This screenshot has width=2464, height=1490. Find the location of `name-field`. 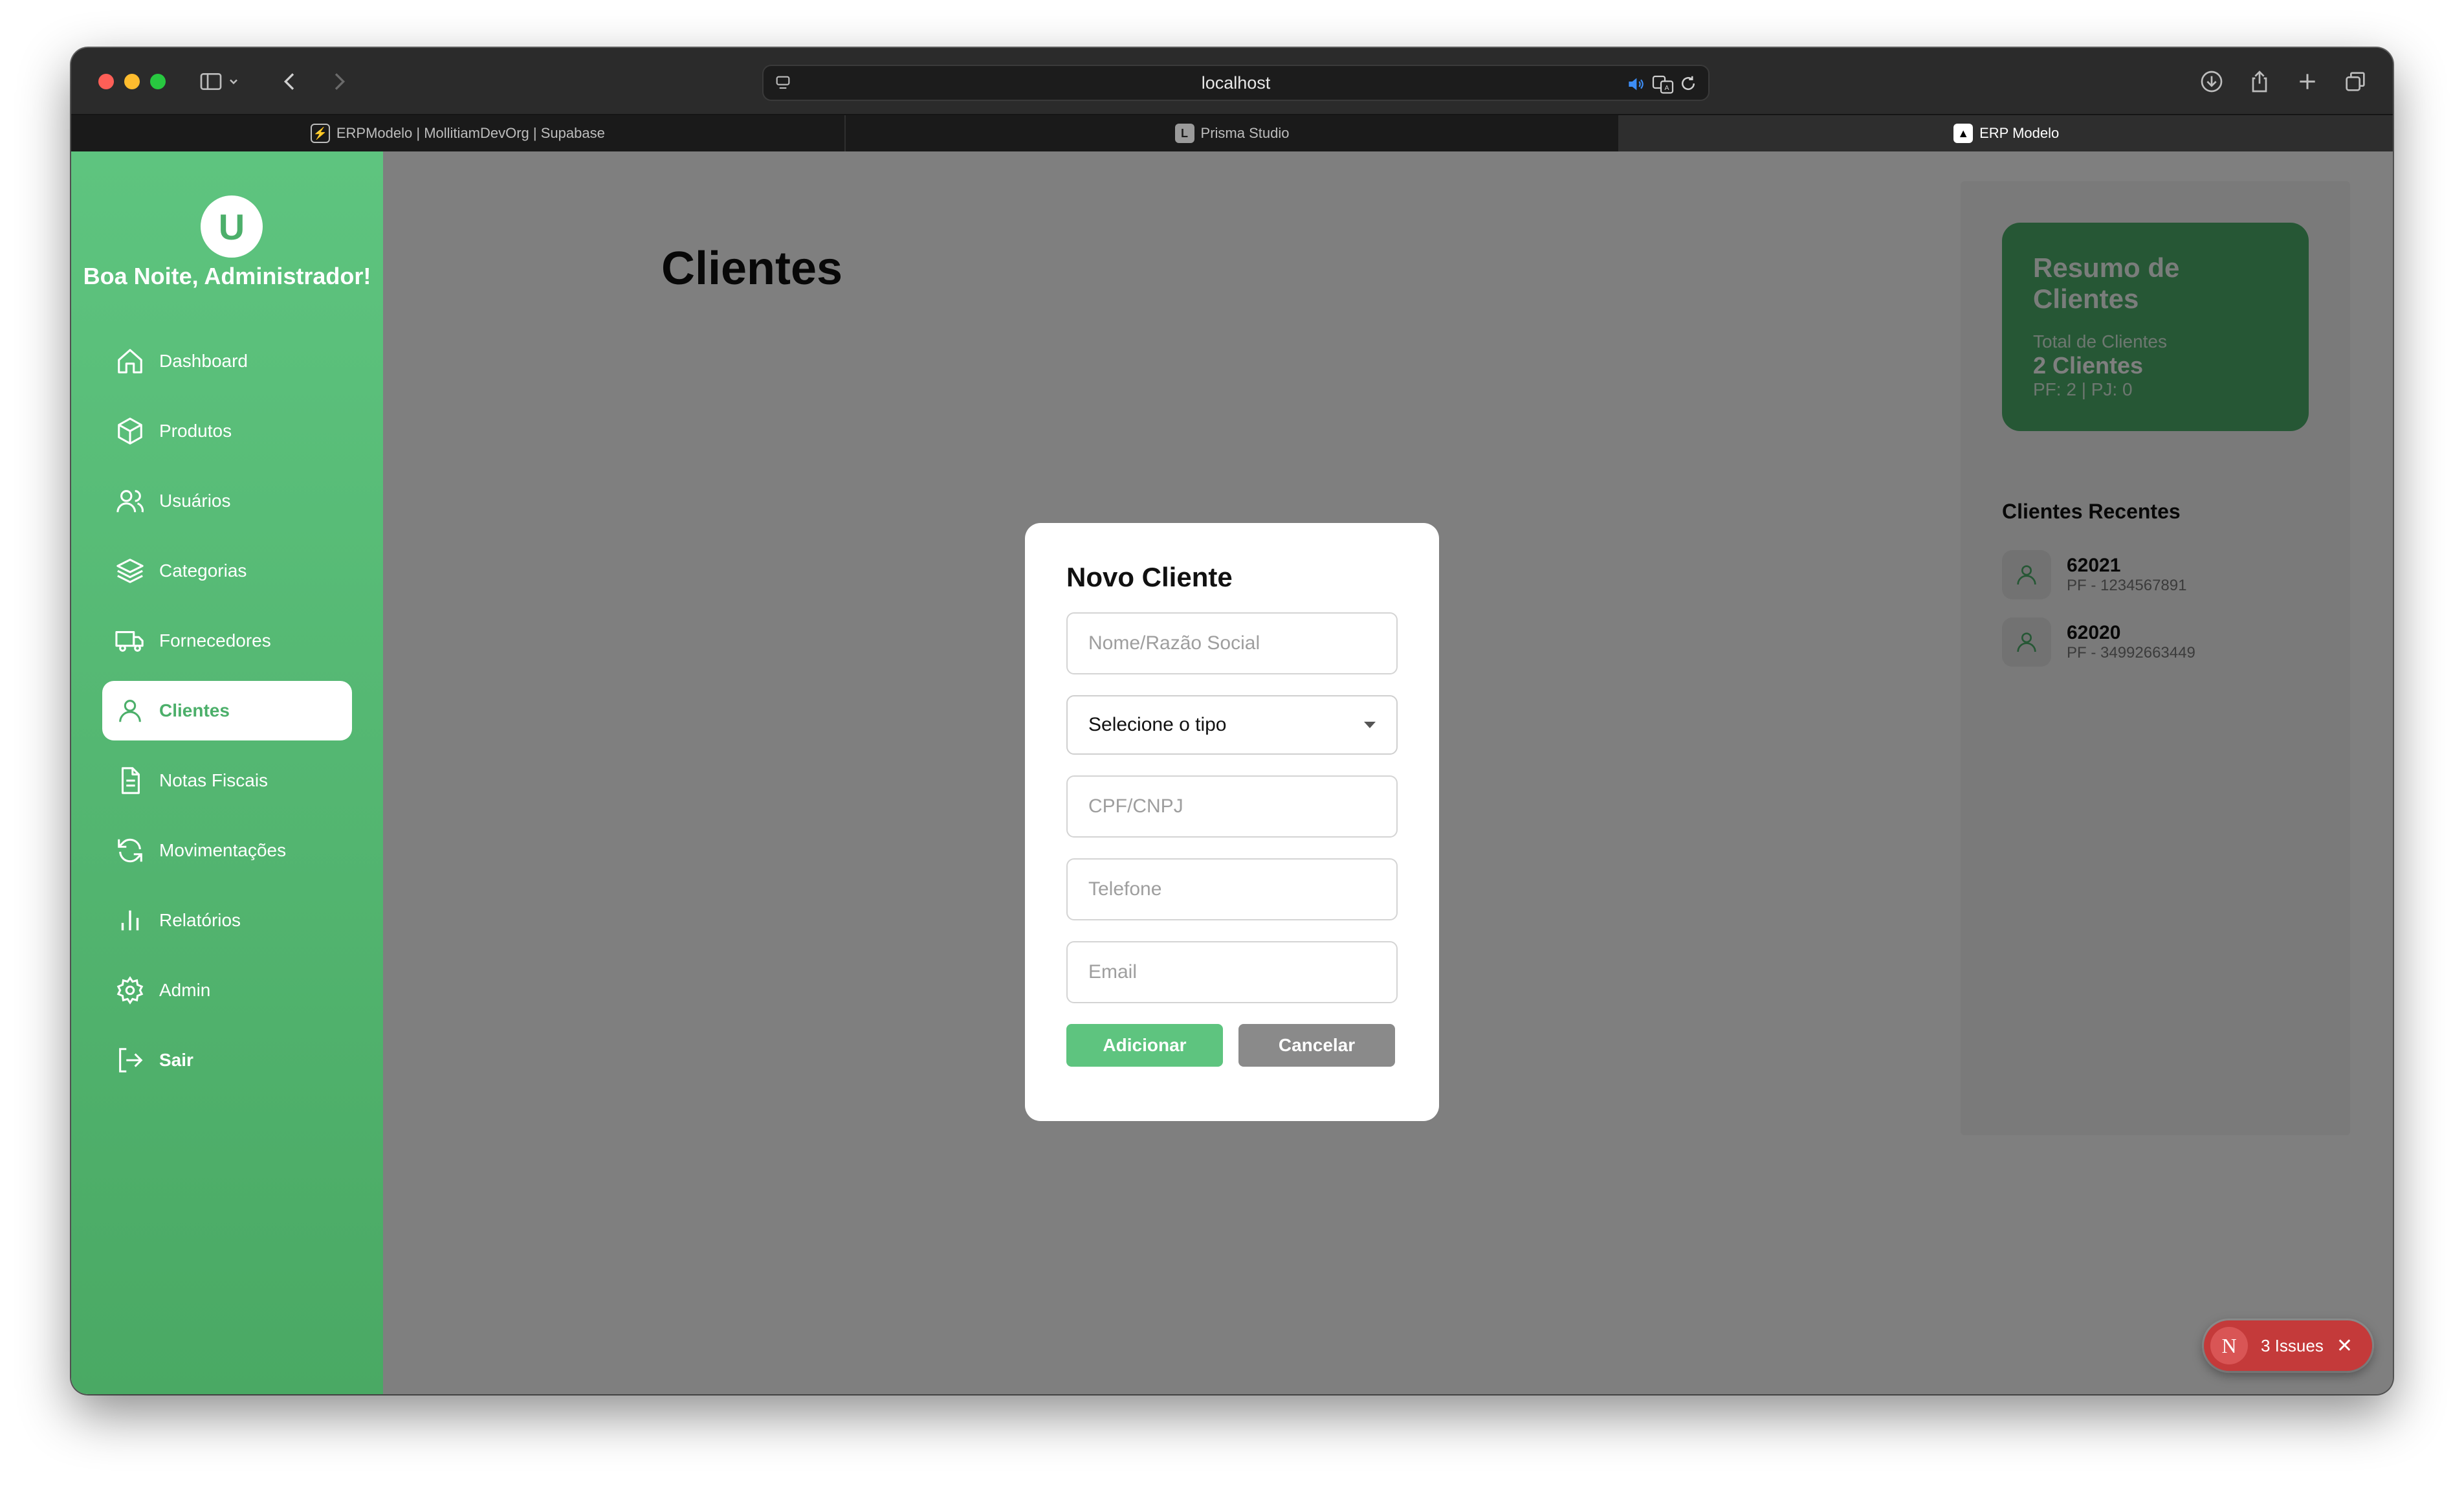

name-field is located at coordinates (1232, 643).